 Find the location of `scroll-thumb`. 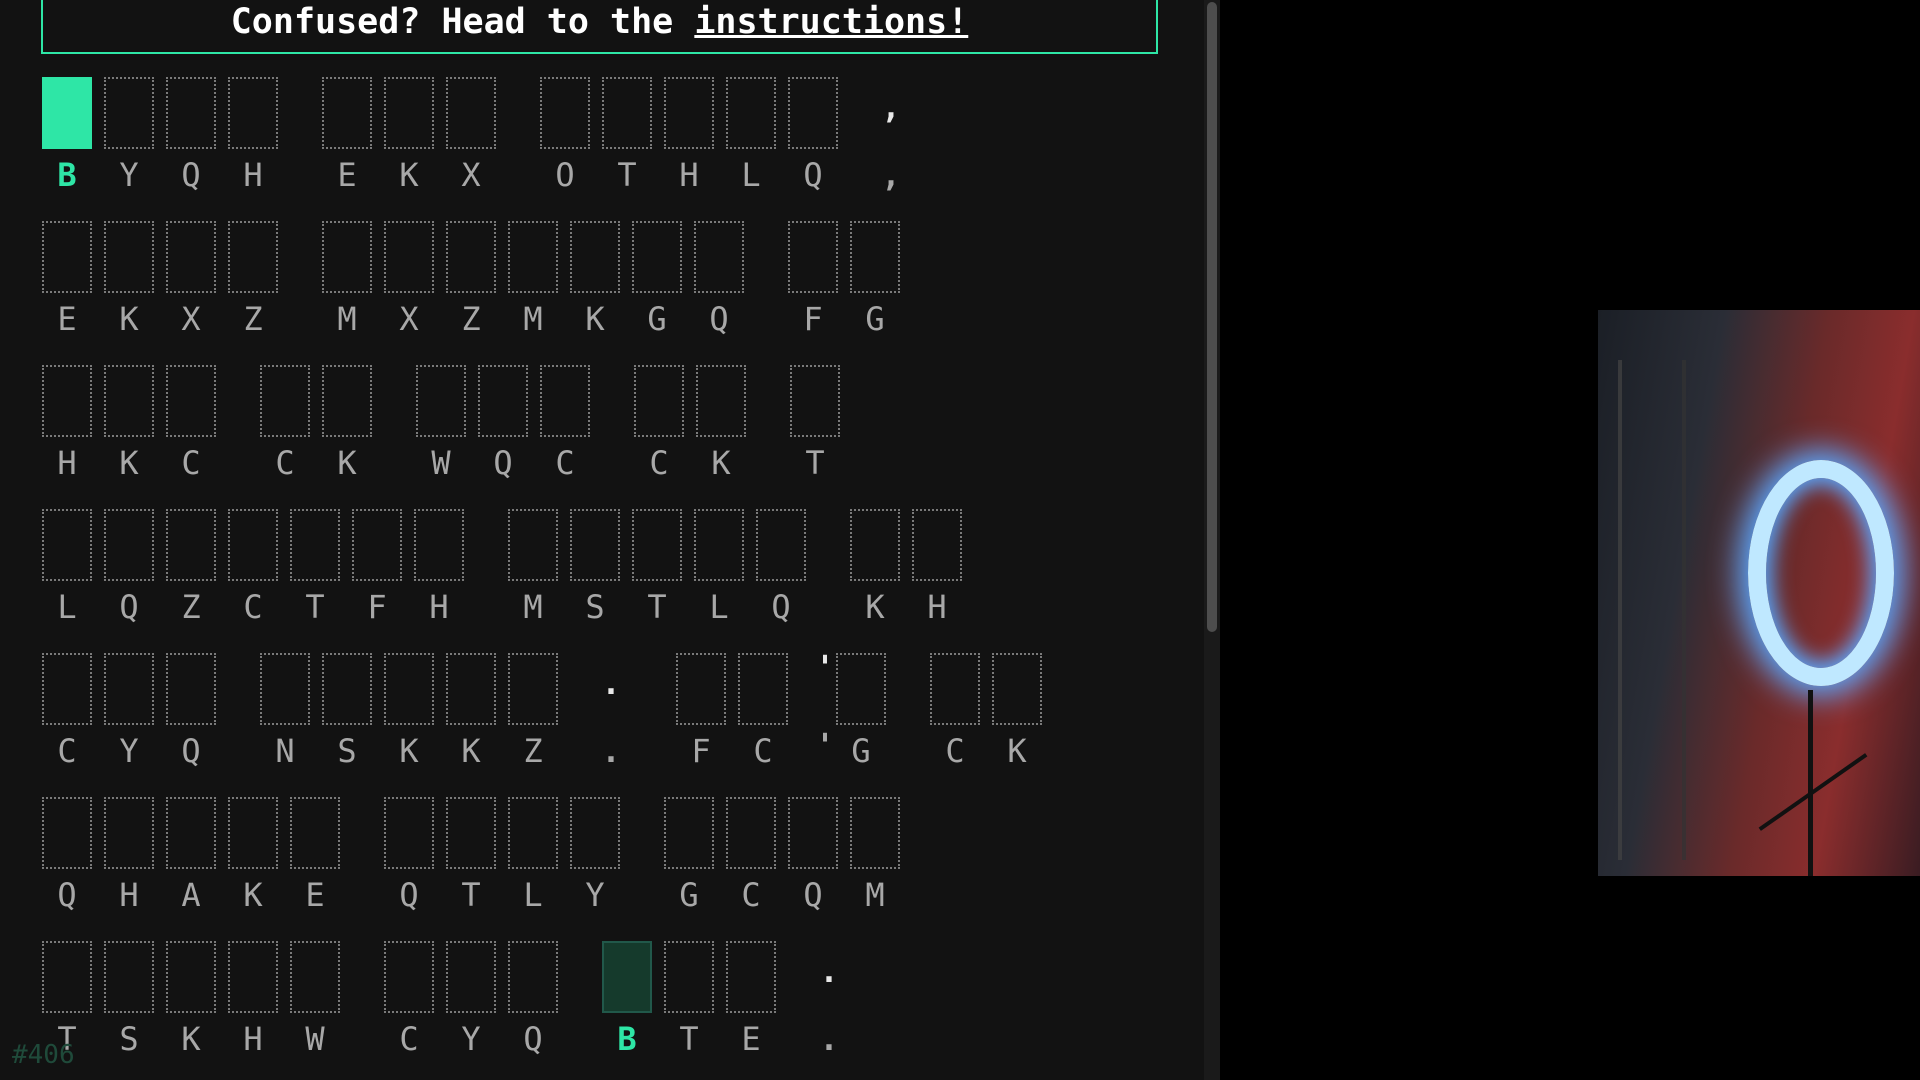

scroll-thumb is located at coordinates (1212, 317).